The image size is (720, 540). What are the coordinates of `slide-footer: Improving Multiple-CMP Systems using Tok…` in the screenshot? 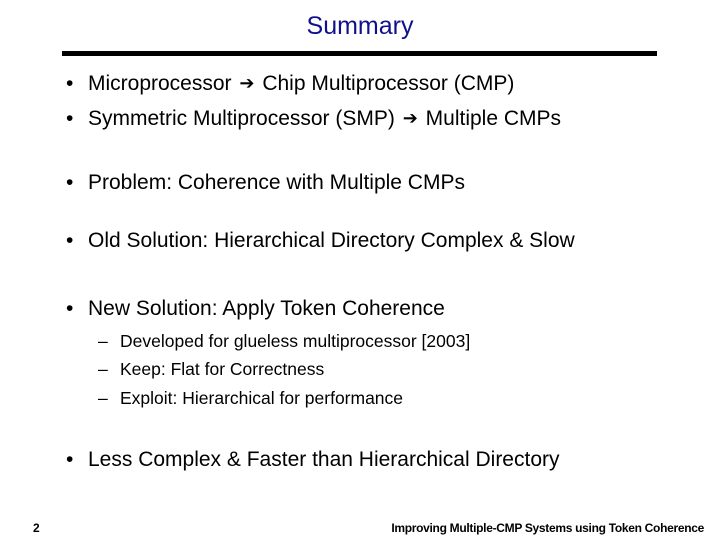 It's located at (547, 528).